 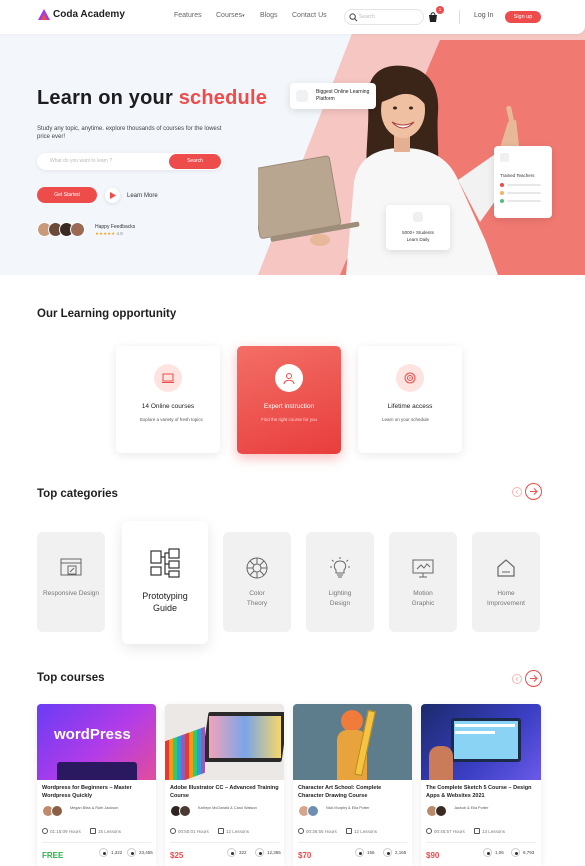 What do you see at coordinates (130, 161) in the screenshot?
I see `hero-search-bar: What do you want to learn ? Search` at bounding box center [130, 161].